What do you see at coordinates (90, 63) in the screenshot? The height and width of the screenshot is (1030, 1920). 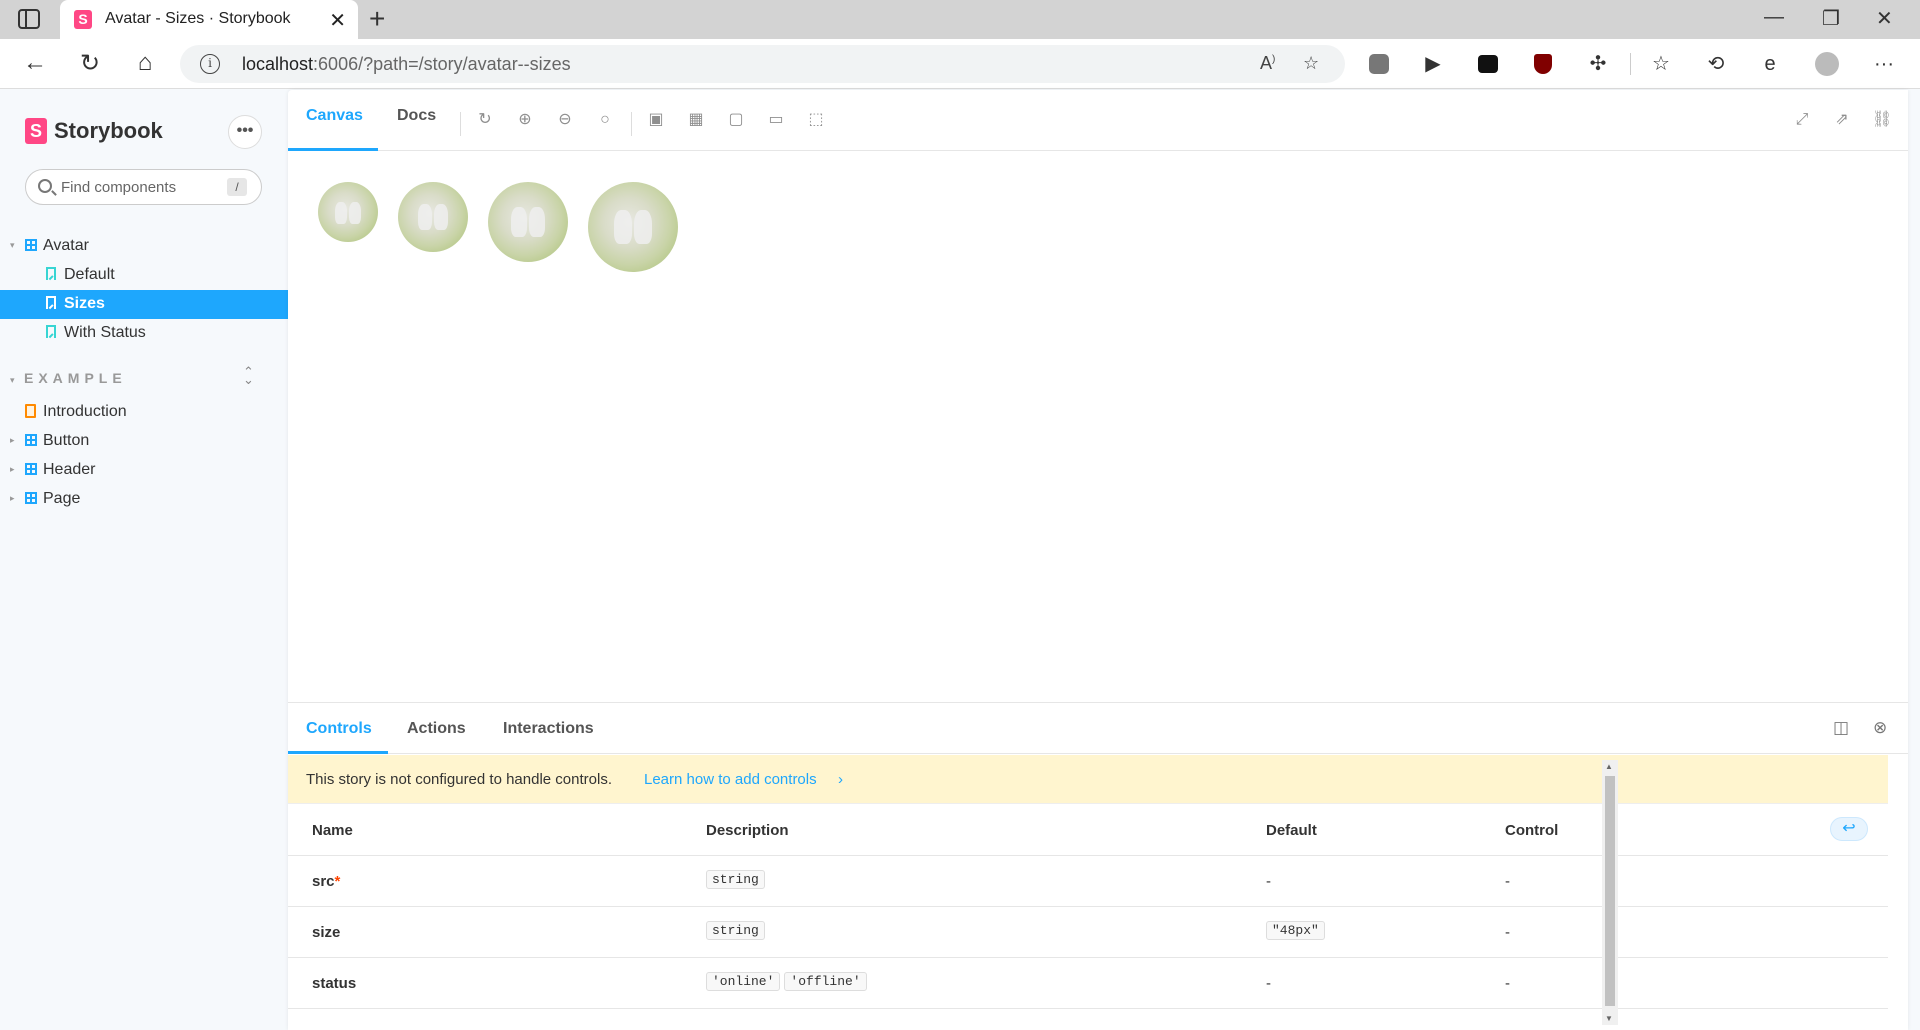 I see `refresh-icon: ↻` at bounding box center [90, 63].